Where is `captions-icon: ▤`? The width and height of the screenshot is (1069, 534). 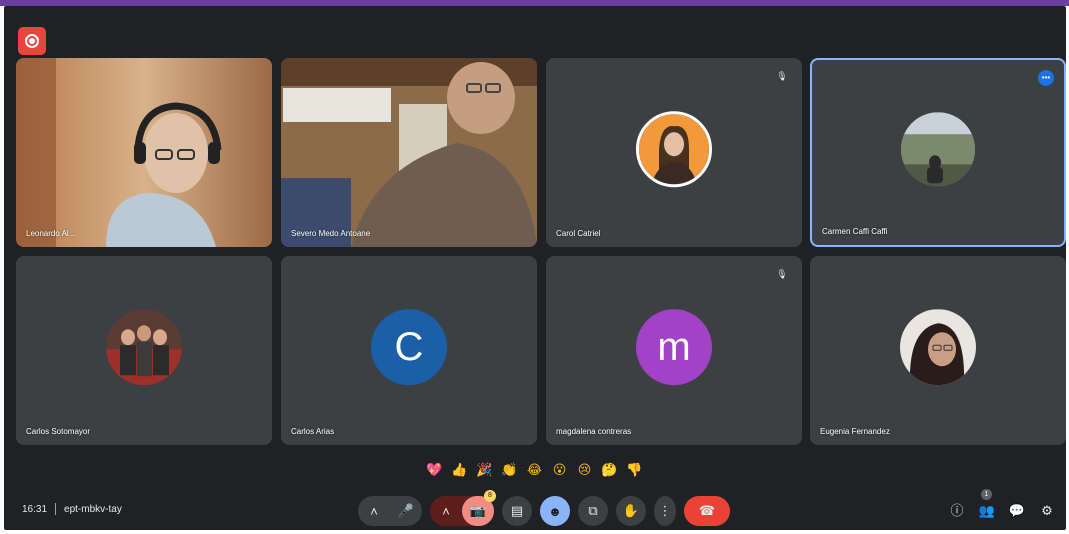
captions-icon: ▤ is located at coordinates (517, 510).